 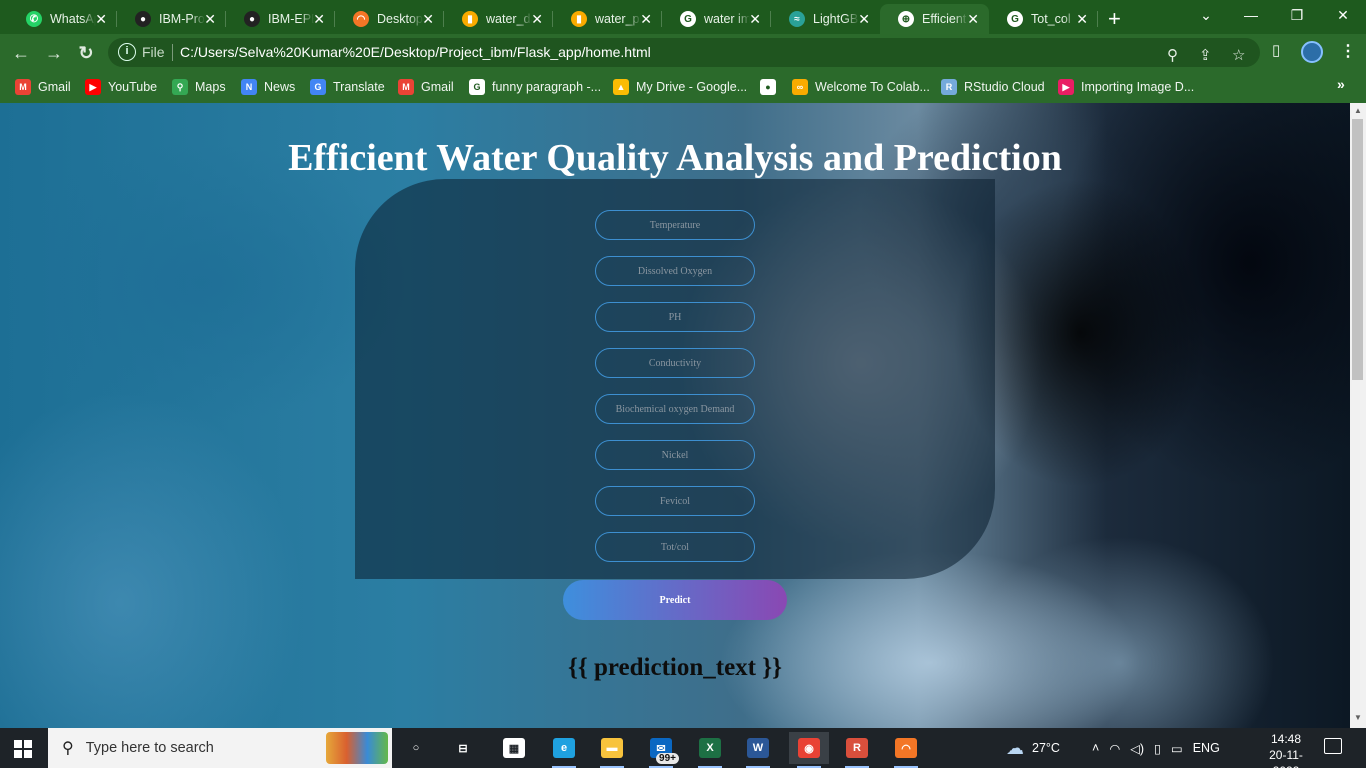 I want to click on task-view-icon: ⊟, so click(x=463, y=748).